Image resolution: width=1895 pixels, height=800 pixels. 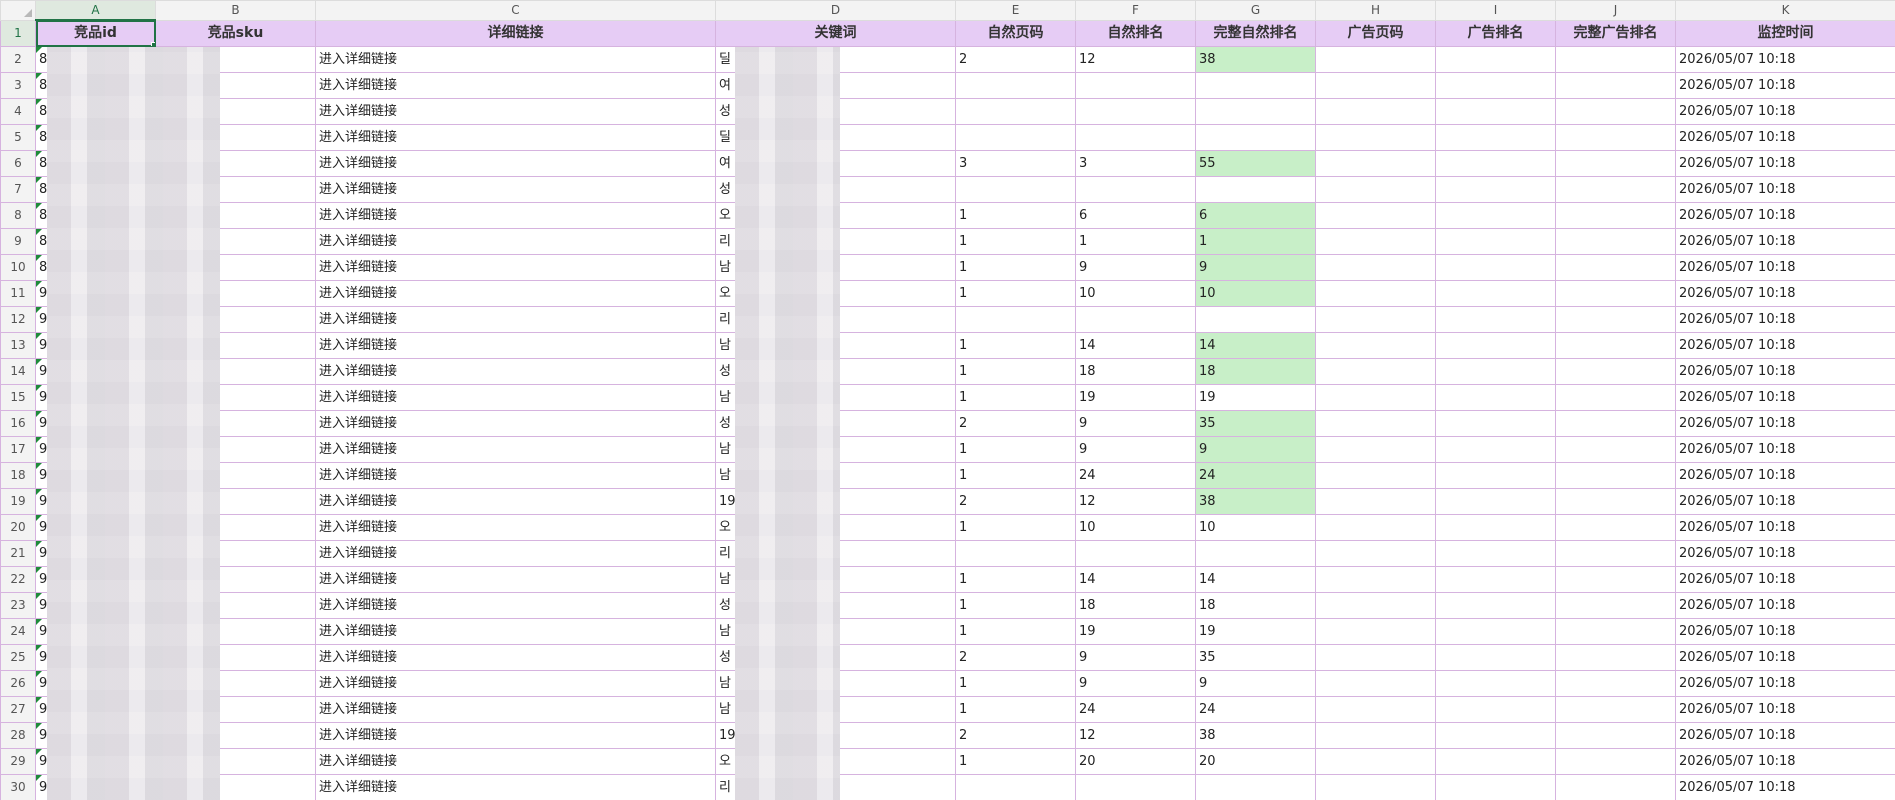 I want to click on row-number: 4, so click(x=18, y=111).